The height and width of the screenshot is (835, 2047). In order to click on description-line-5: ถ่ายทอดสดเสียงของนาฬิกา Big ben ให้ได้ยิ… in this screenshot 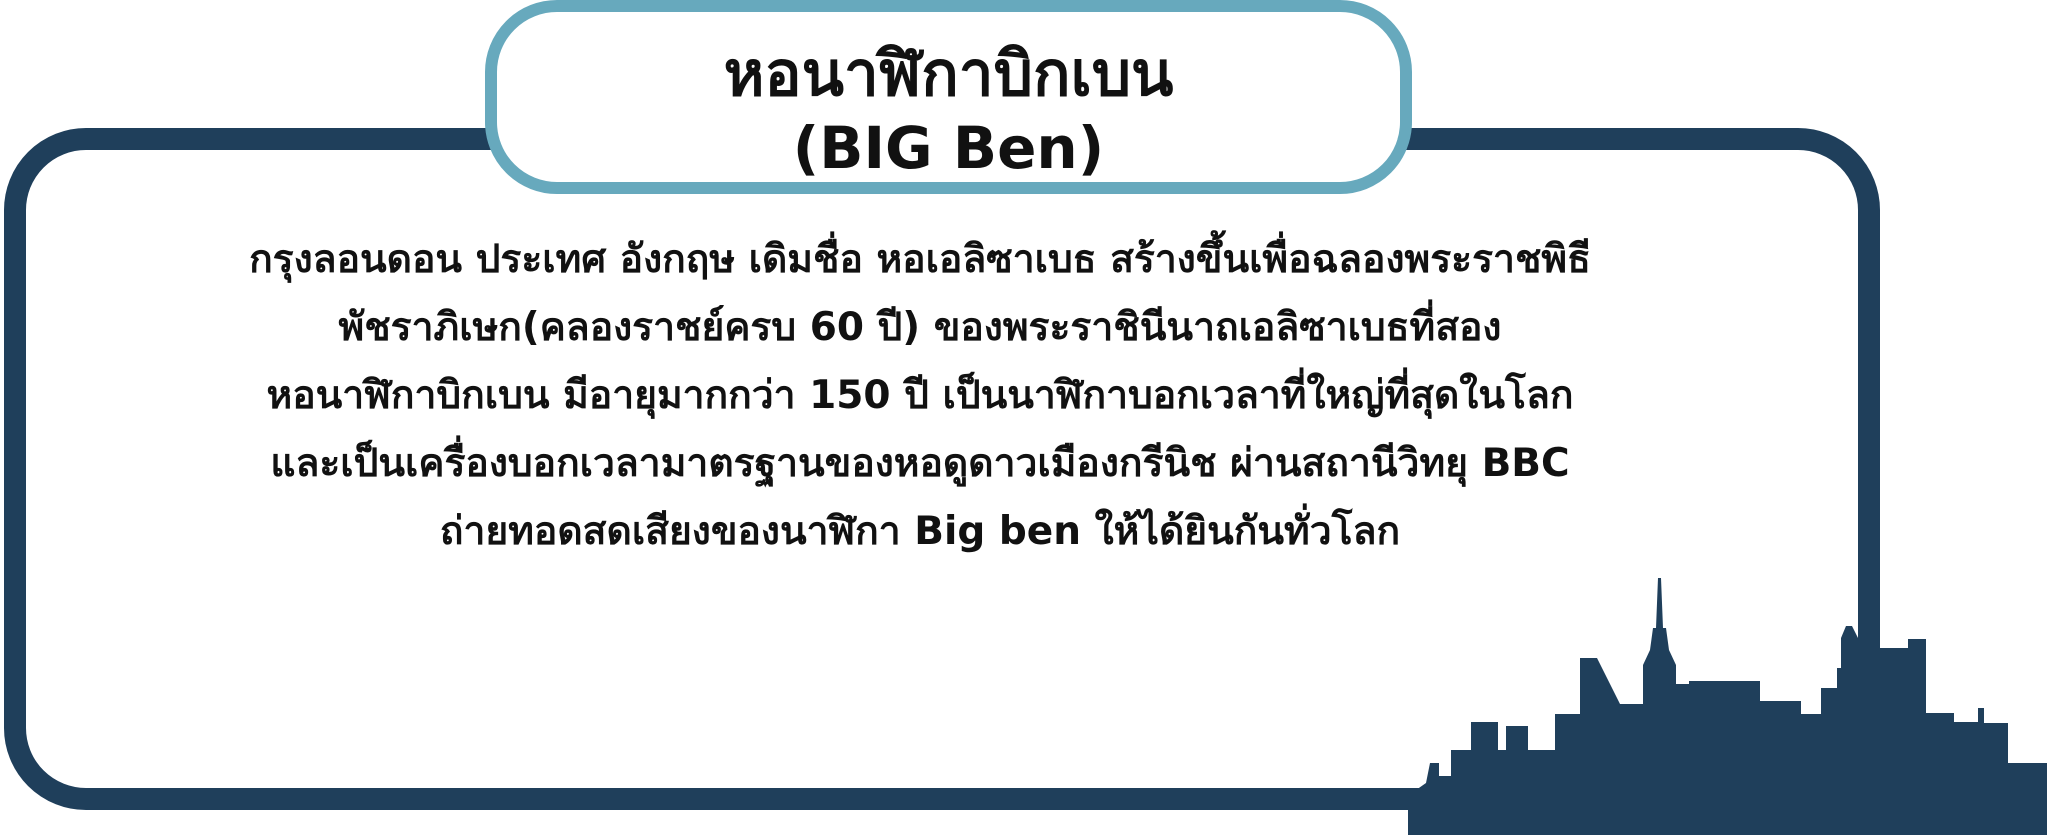, I will do `click(920, 531)`.